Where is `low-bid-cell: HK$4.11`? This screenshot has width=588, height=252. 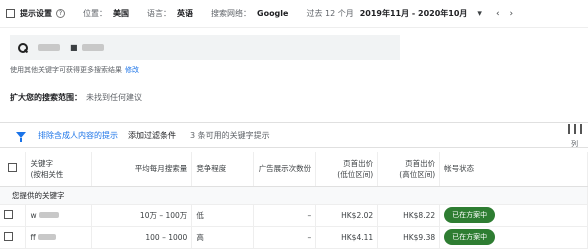
low-bid-cell: HK$4.11 is located at coordinates (347, 237).